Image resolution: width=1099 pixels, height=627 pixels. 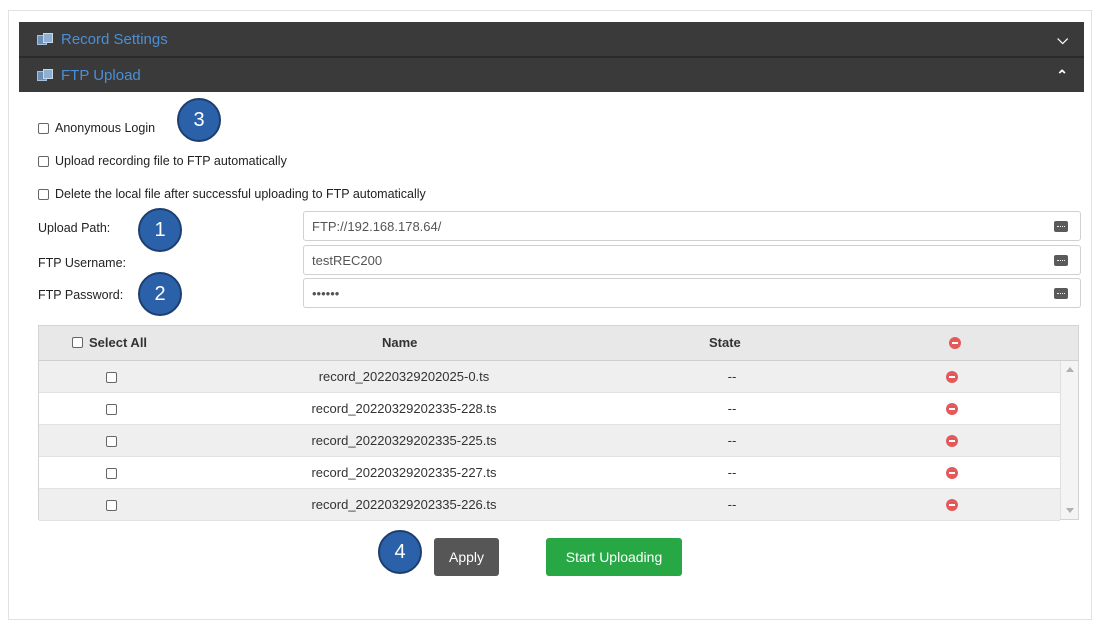 I want to click on row-name: record_20220329202335-225.ts, so click(x=404, y=440).